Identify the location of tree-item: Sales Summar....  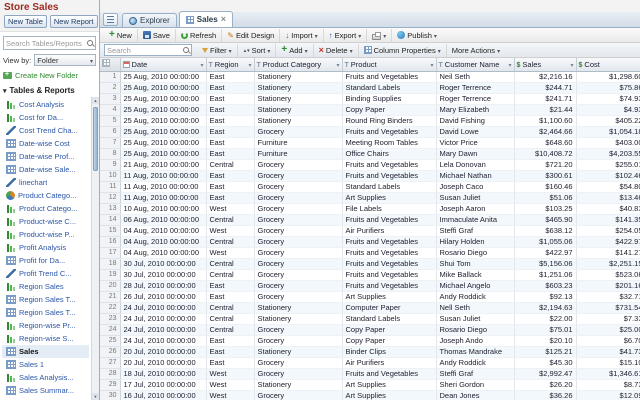
(45, 390).